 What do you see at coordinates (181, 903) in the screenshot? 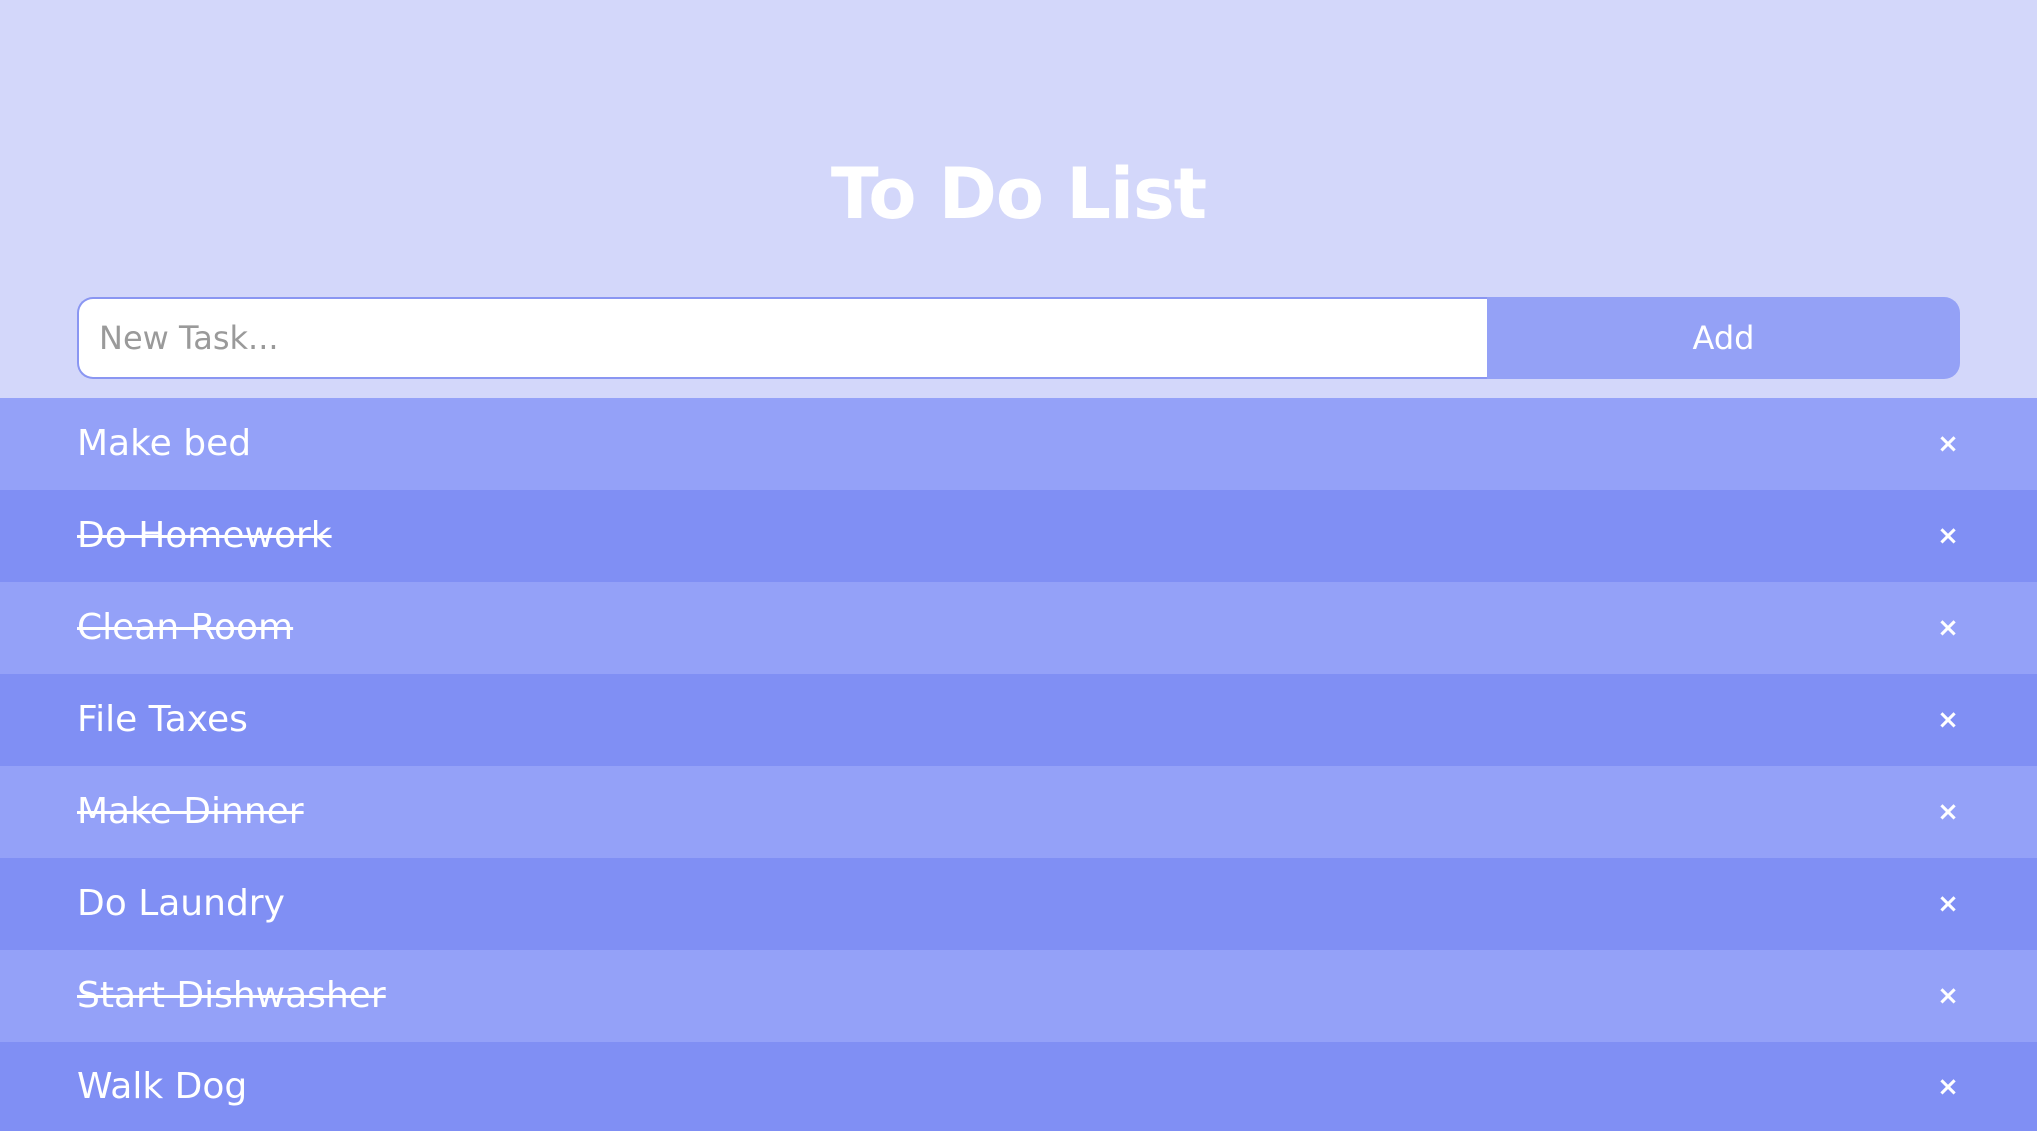
I see `task-text: Do Laundry` at bounding box center [181, 903].